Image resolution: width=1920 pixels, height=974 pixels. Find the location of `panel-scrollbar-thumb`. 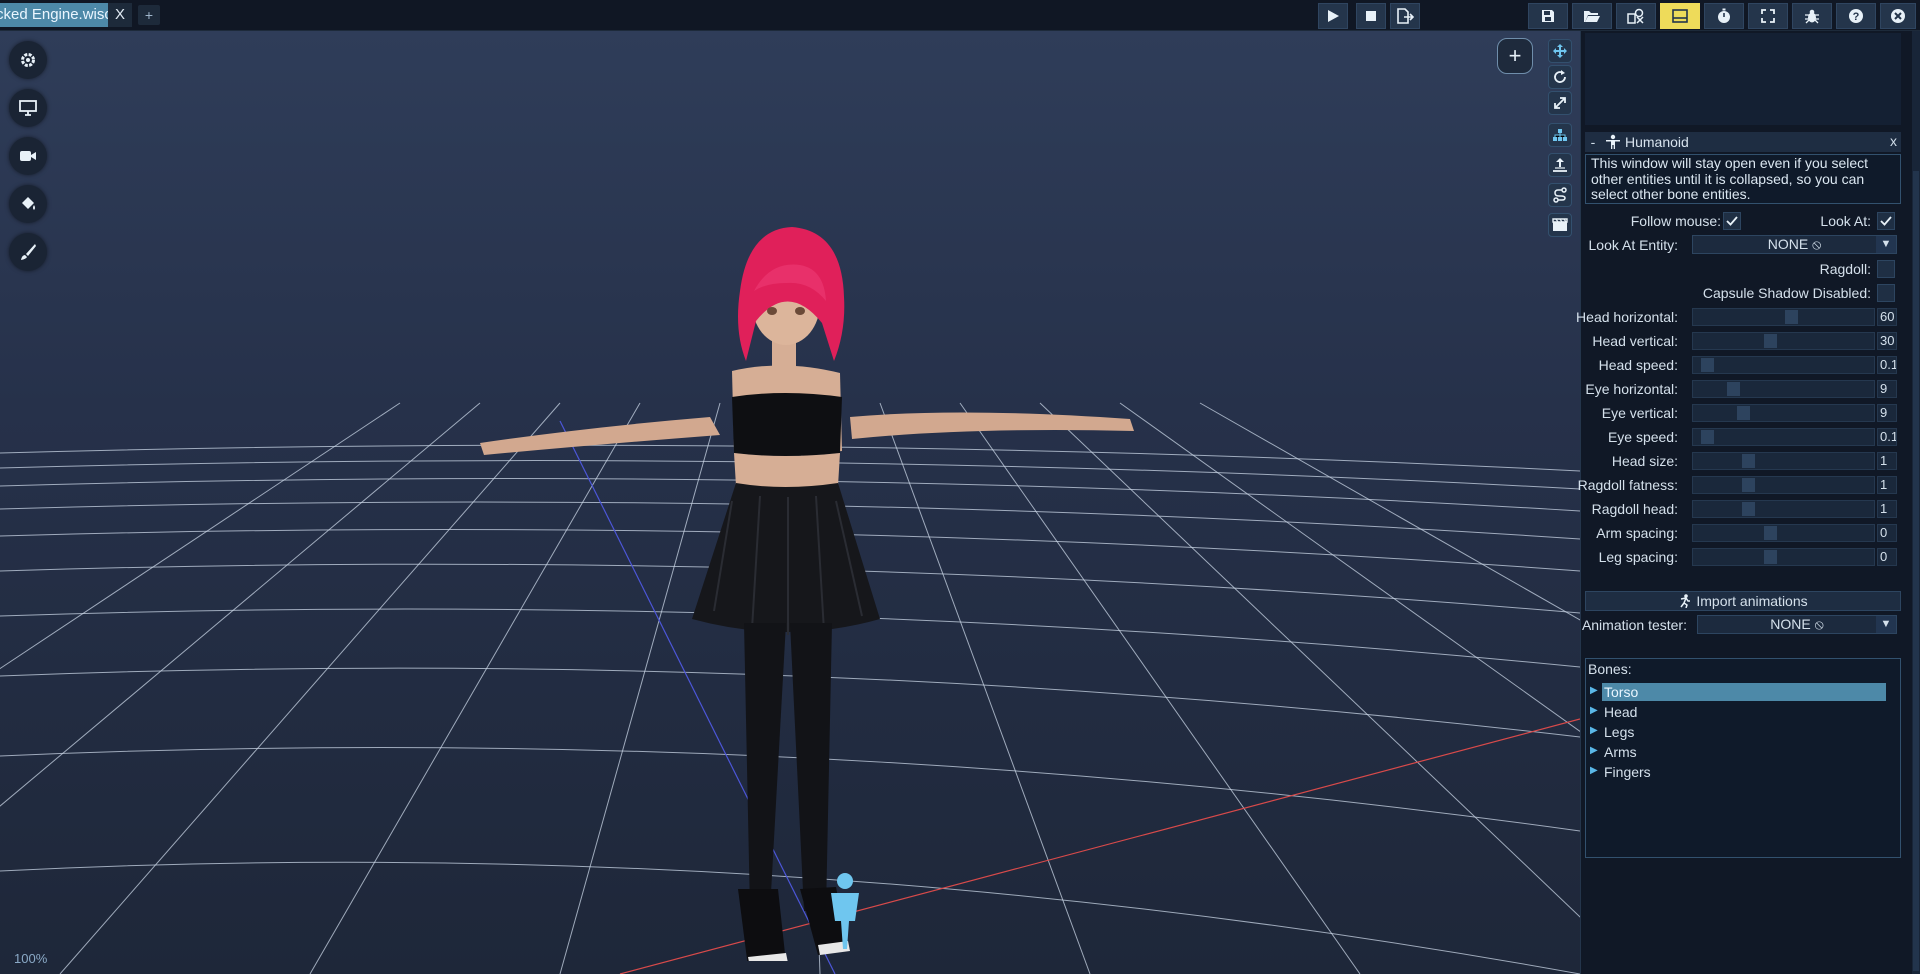

panel-scrollbar-thumb is located at coordinates (1916, 571).